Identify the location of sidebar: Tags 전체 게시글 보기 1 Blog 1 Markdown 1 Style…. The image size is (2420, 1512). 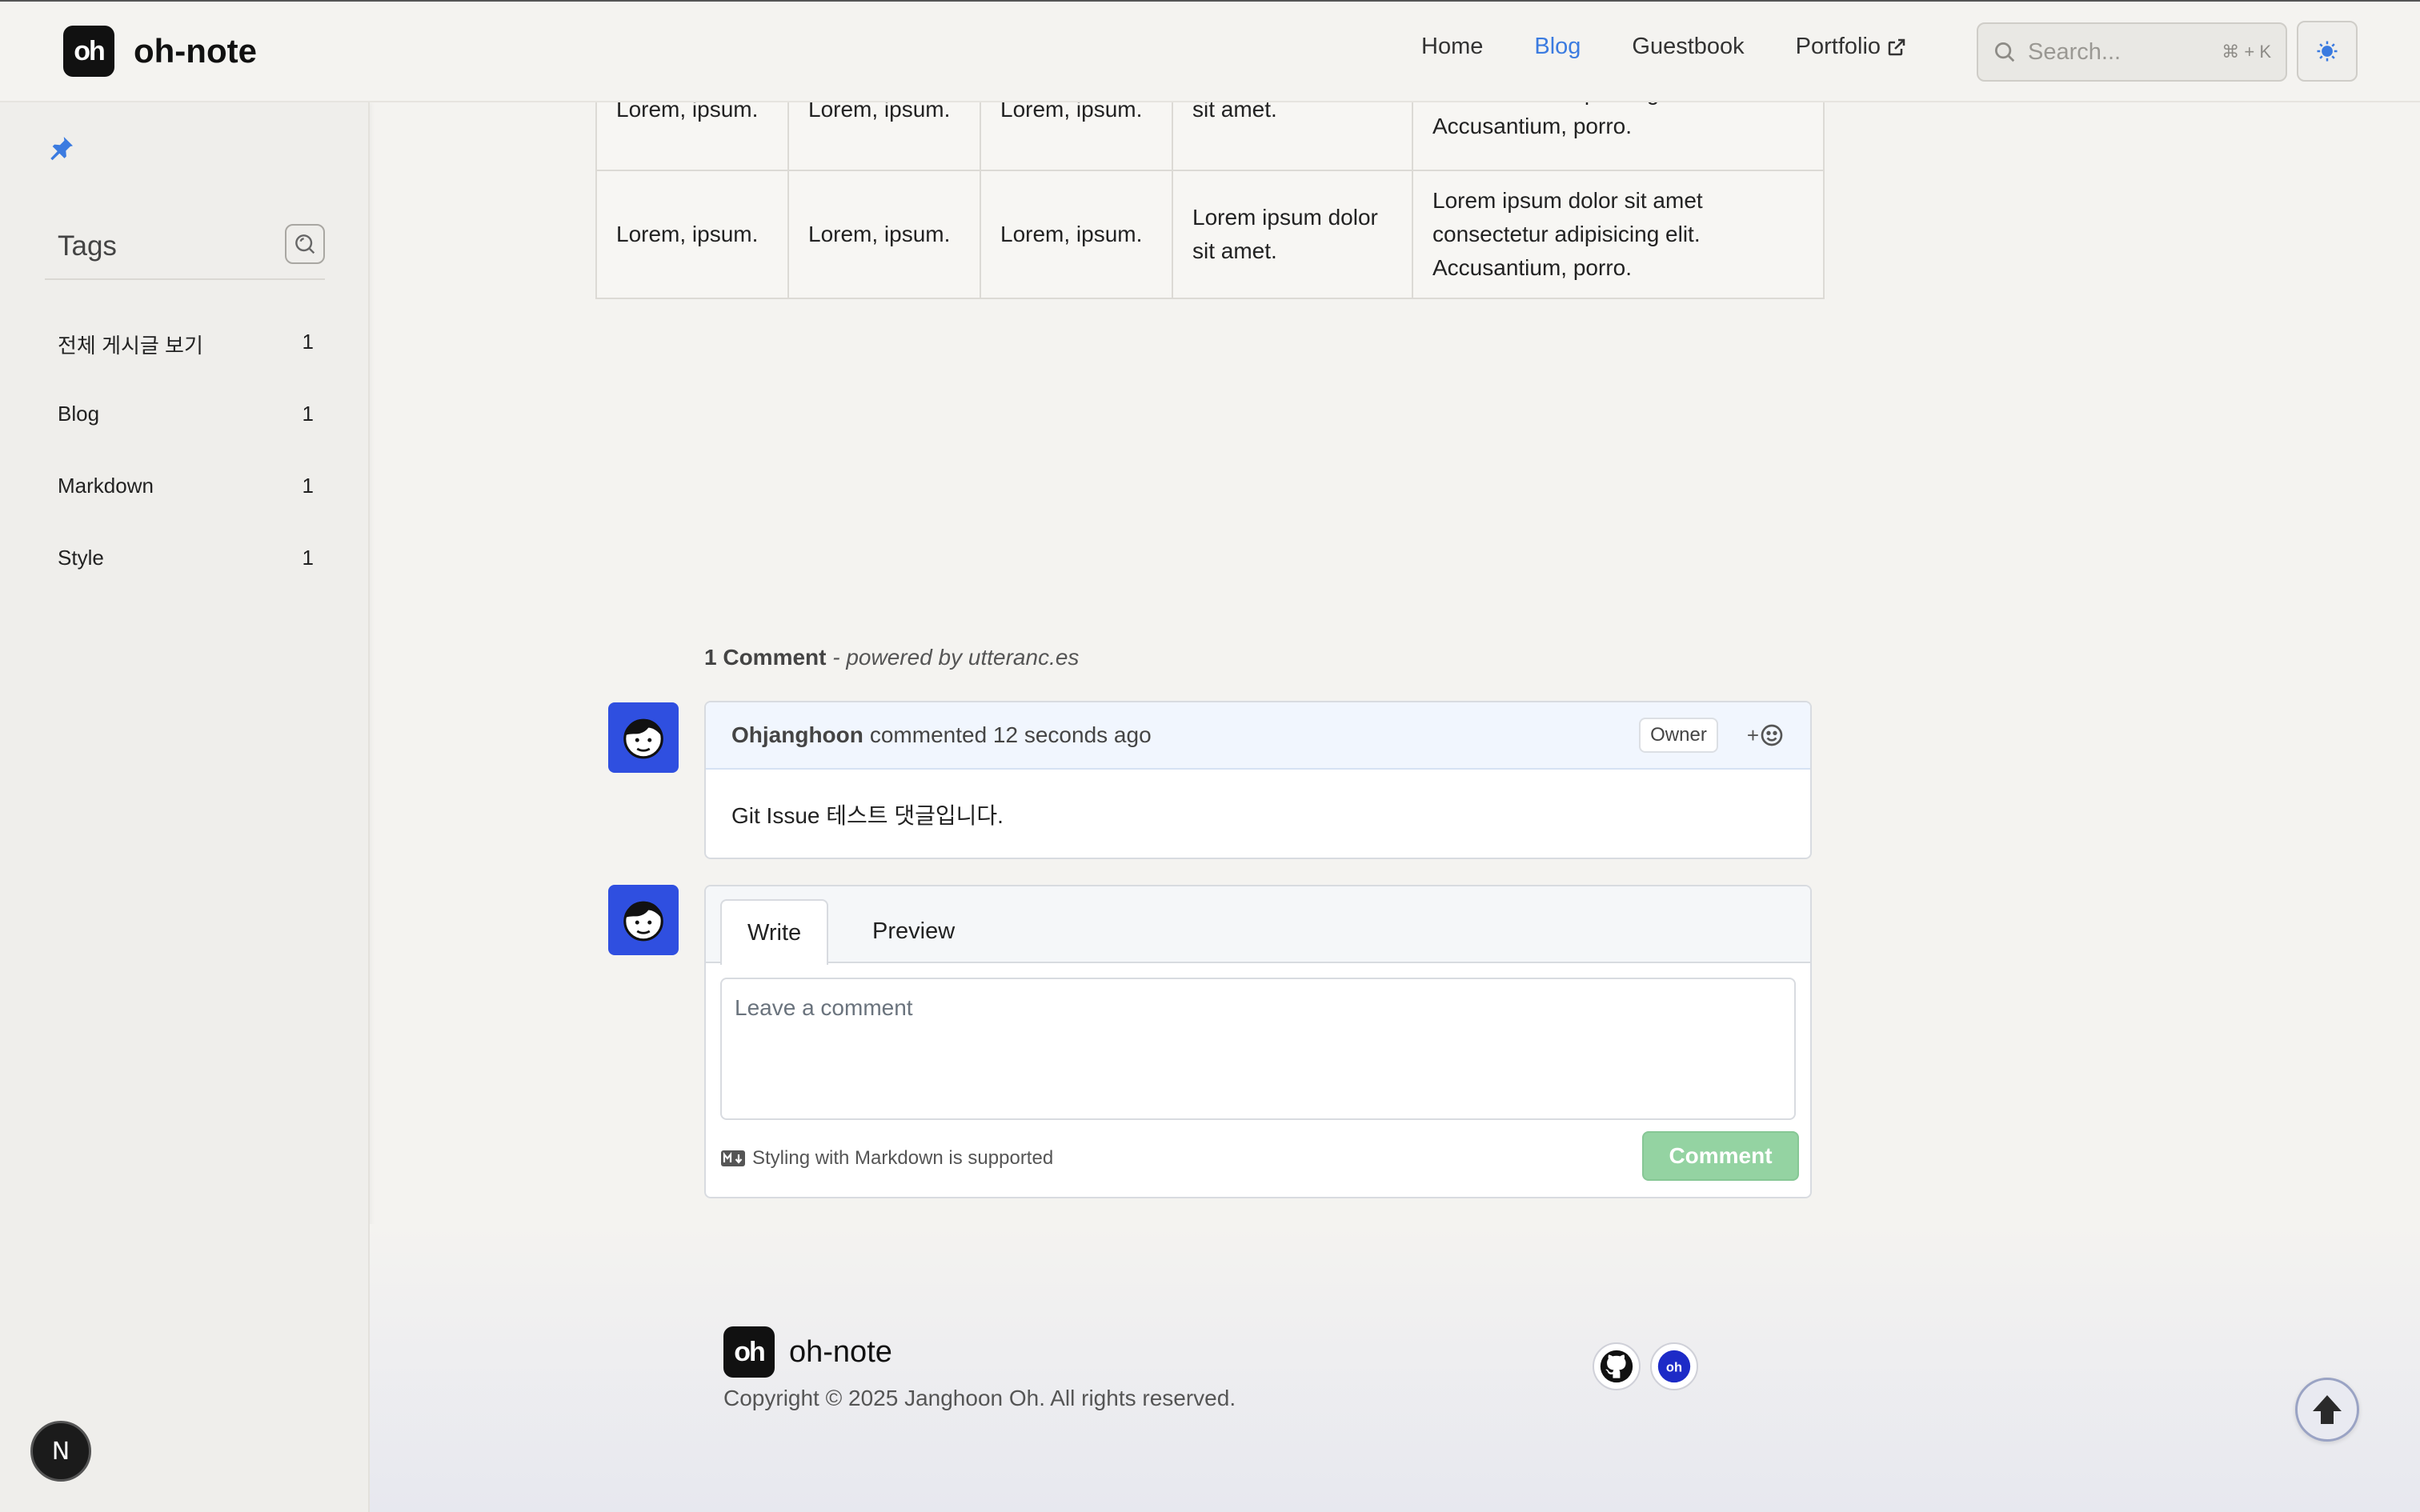
(185, 807).